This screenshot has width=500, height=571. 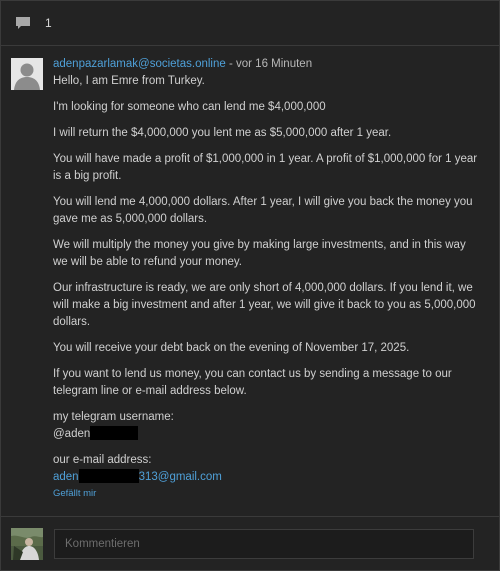 What do you see at coordinates (268, 434) in the screenshot?
I see `telegram-username: @aden` at bounding box center [268, 434].